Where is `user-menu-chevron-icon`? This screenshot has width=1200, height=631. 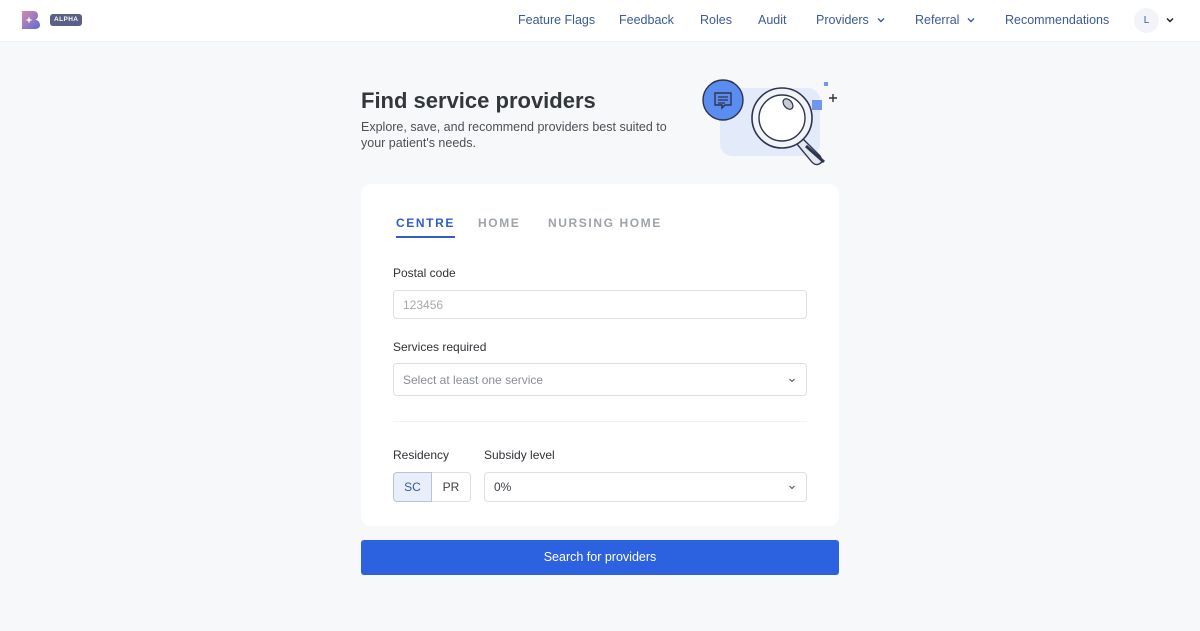
user-menu-chevron-icon is located at coordinates (1170, 20).